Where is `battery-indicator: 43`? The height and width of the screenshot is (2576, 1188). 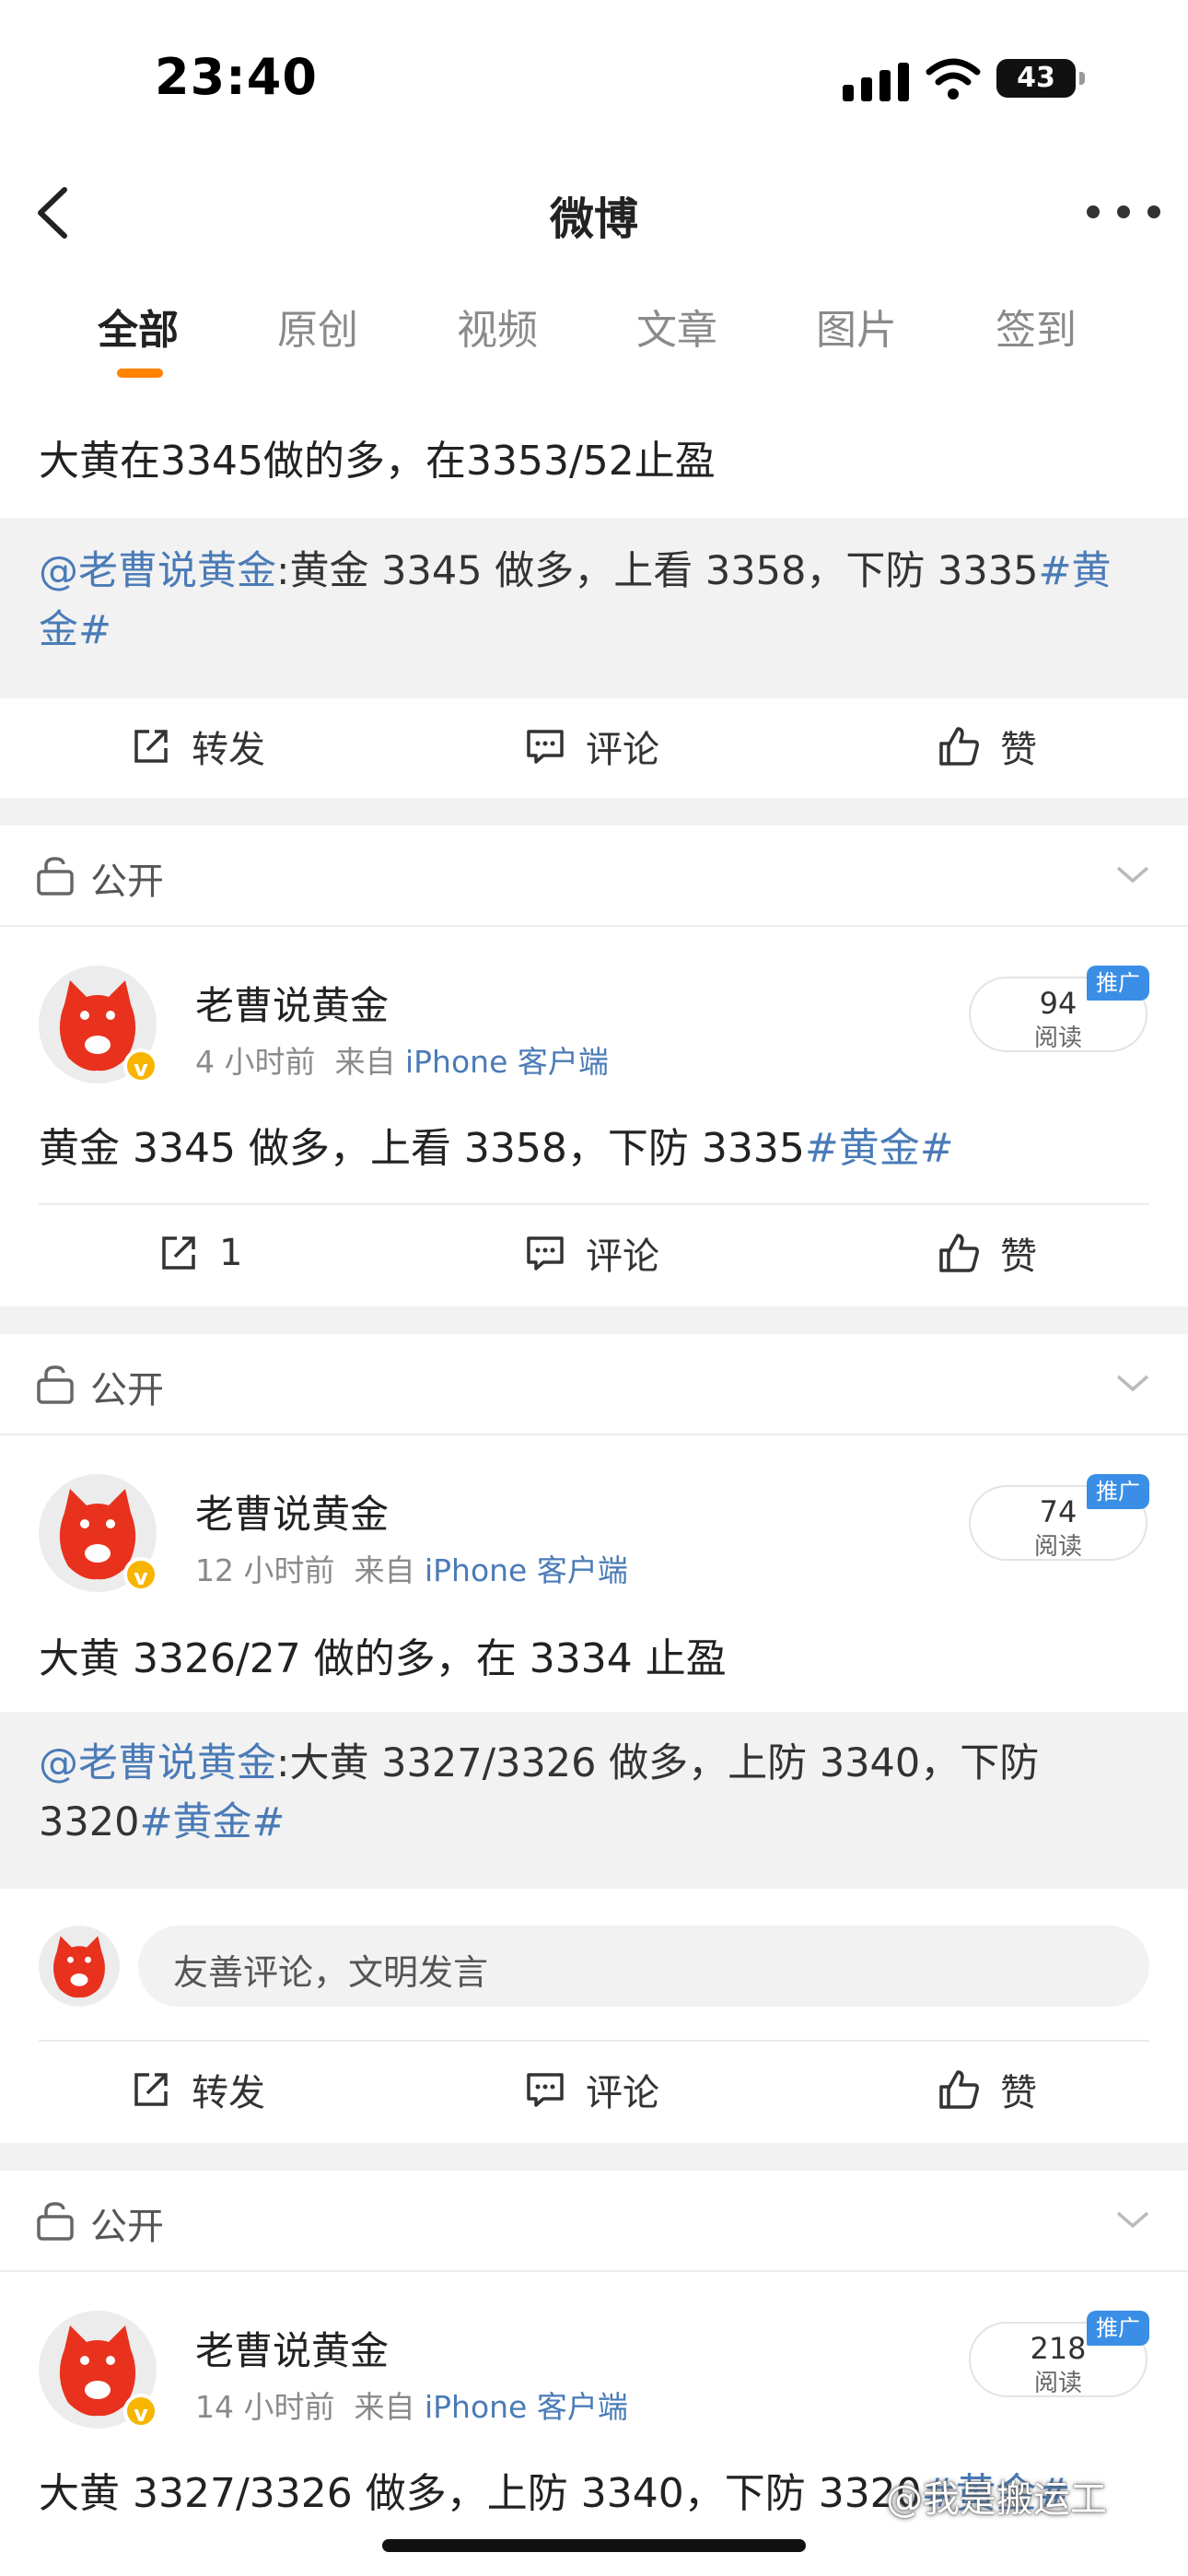 battery-indicator: 43 is located at coordinates (1040, 78).